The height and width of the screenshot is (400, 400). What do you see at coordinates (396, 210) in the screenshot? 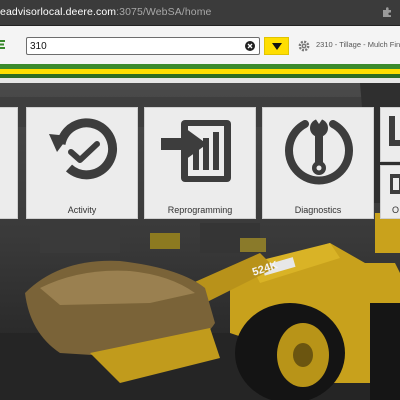
I see `tile-partial-right-label: O` at bounding box center [396, 210].